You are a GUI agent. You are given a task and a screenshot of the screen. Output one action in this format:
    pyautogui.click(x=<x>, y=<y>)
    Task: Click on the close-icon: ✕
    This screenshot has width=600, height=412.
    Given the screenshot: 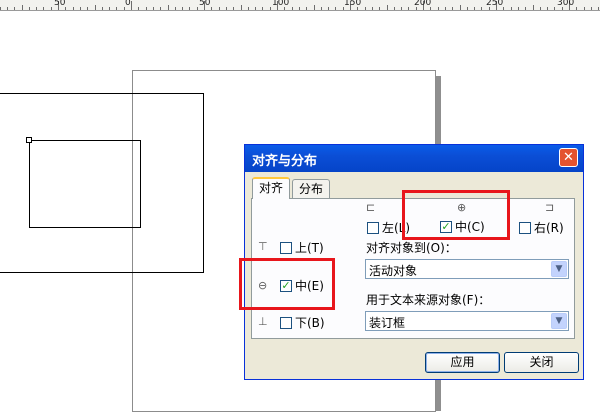 What is the action you would take?
    pyautogui.click(x=568, y=157)
    